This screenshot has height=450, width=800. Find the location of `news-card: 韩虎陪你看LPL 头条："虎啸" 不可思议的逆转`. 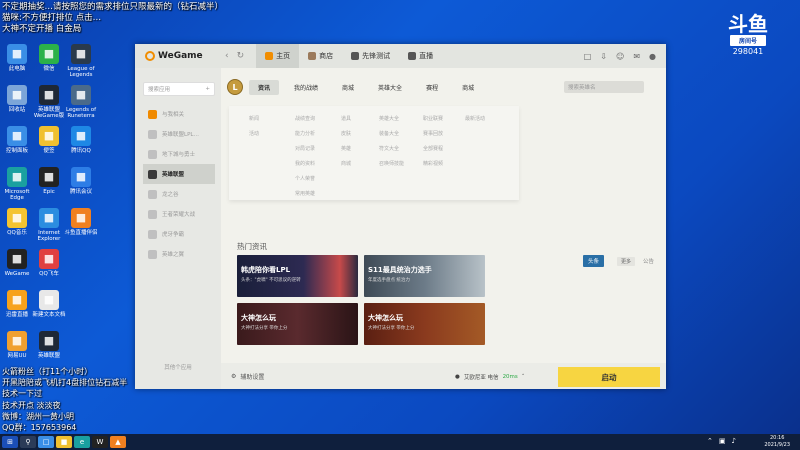

news-card: 韩虎陪你看LPL 头条："虎啸" 不可思议的逆转 is located at coordinates (297, 276).